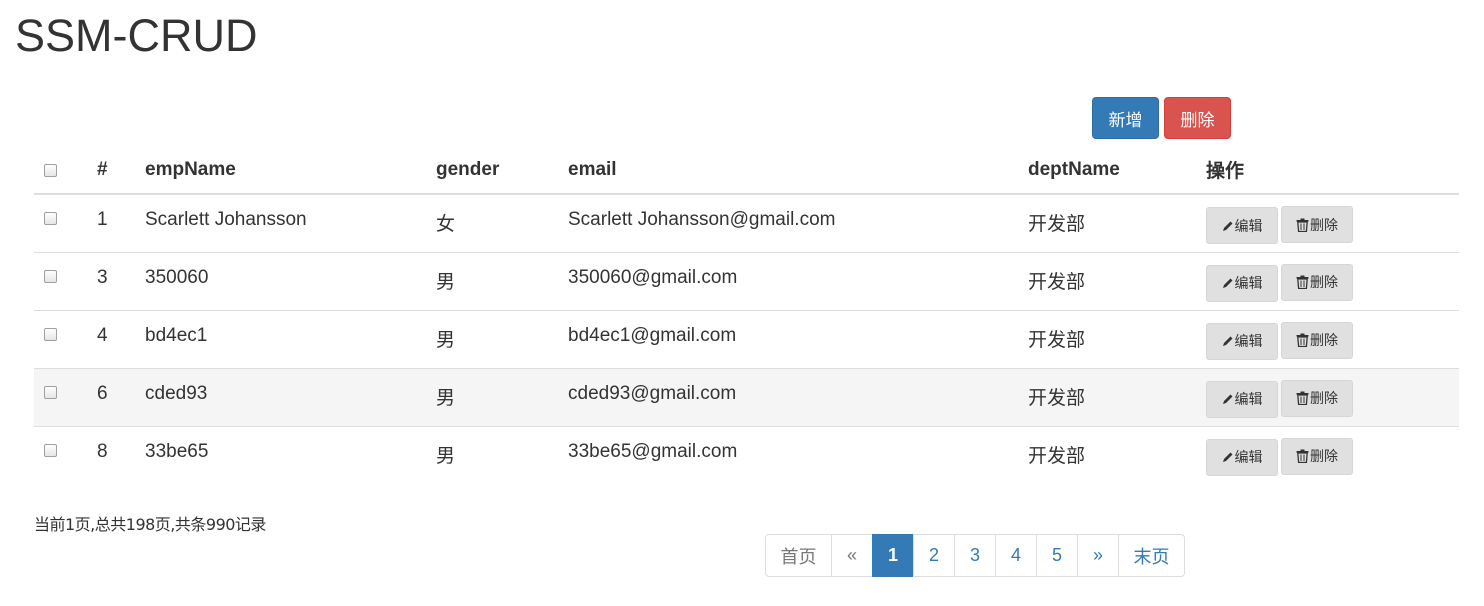  Describe the element at coordinates (502, 170) in the screenshot. I see `header-gender: gender` at that location.